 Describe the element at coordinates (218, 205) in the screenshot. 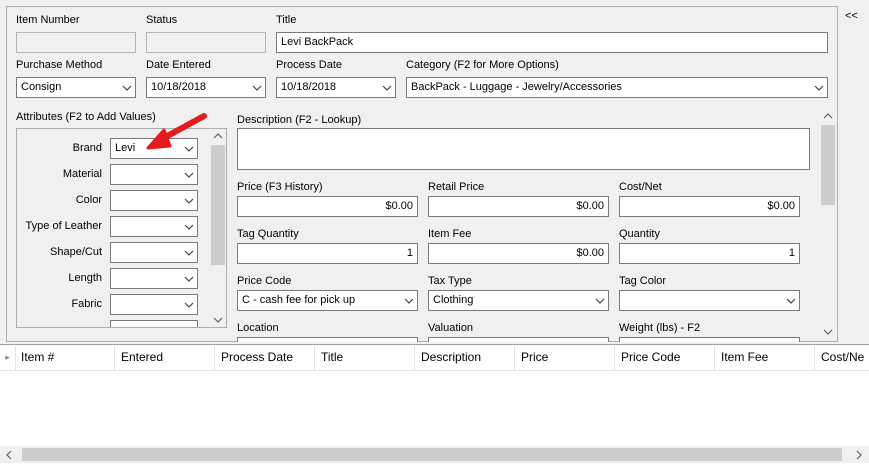

I see `attributes-scroll-thumb` at that location.